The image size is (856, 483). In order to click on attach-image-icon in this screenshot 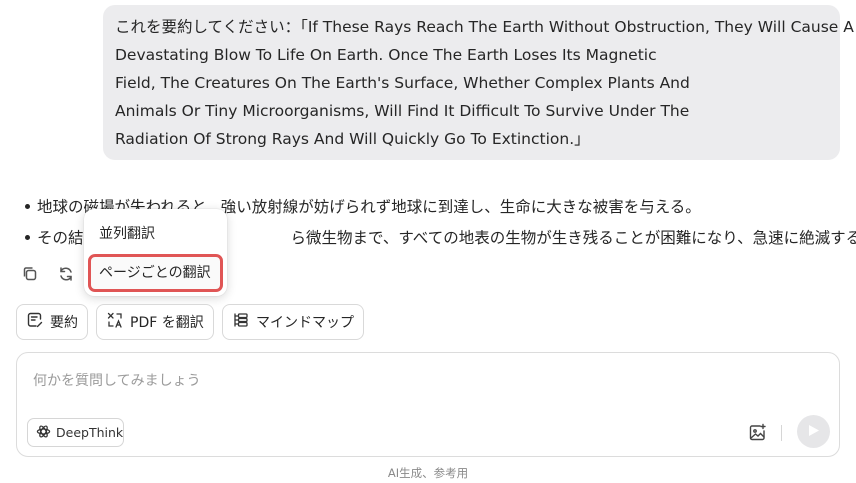, I will do `click(757, 432)`.